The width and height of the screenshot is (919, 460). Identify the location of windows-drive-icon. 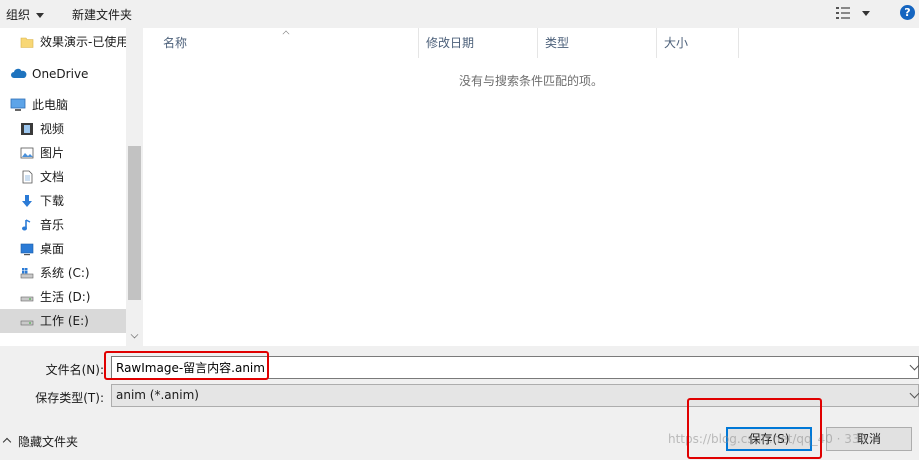
(27, 273).